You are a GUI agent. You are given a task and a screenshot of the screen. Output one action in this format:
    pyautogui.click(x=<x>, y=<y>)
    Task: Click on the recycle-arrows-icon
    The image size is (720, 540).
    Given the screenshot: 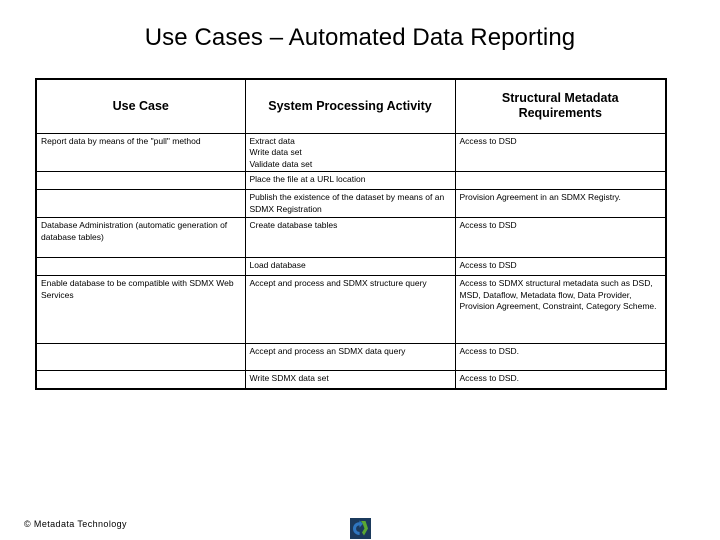 What is the action you would take?
    pyautogui.click(x=360, y=528)
    